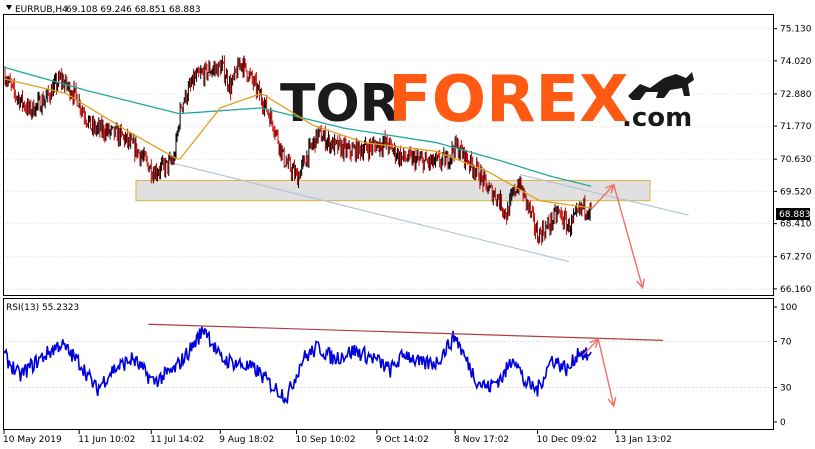  Describe the element at coordinates (297, 365) in the screenshot. I see `rsi-line` at that location.